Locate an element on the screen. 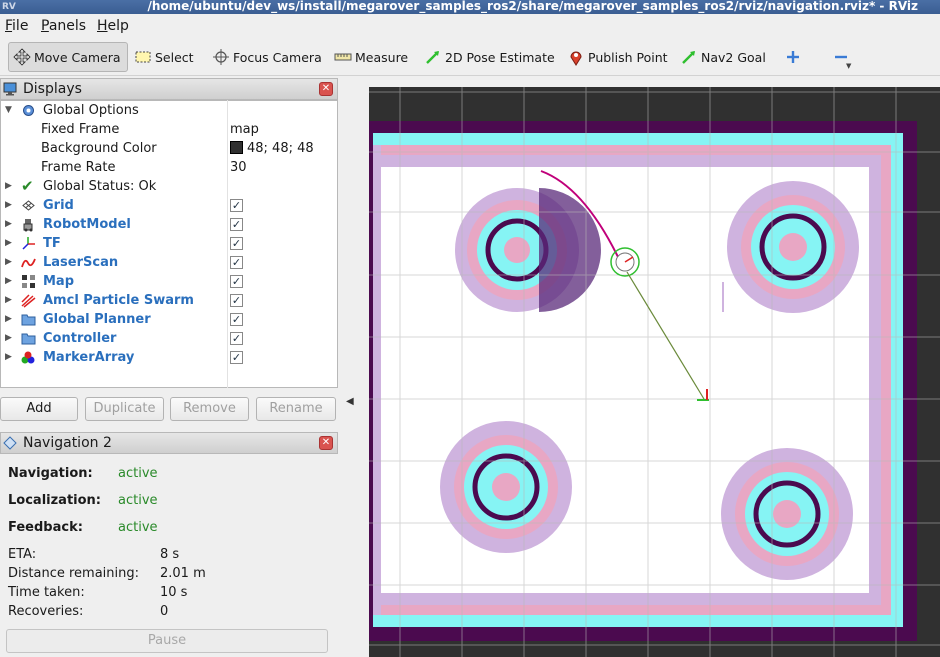 The height and width of the screenshot is (657, 940). background-color-value: 48; 48; 48 is located at coordinates (272, 148).